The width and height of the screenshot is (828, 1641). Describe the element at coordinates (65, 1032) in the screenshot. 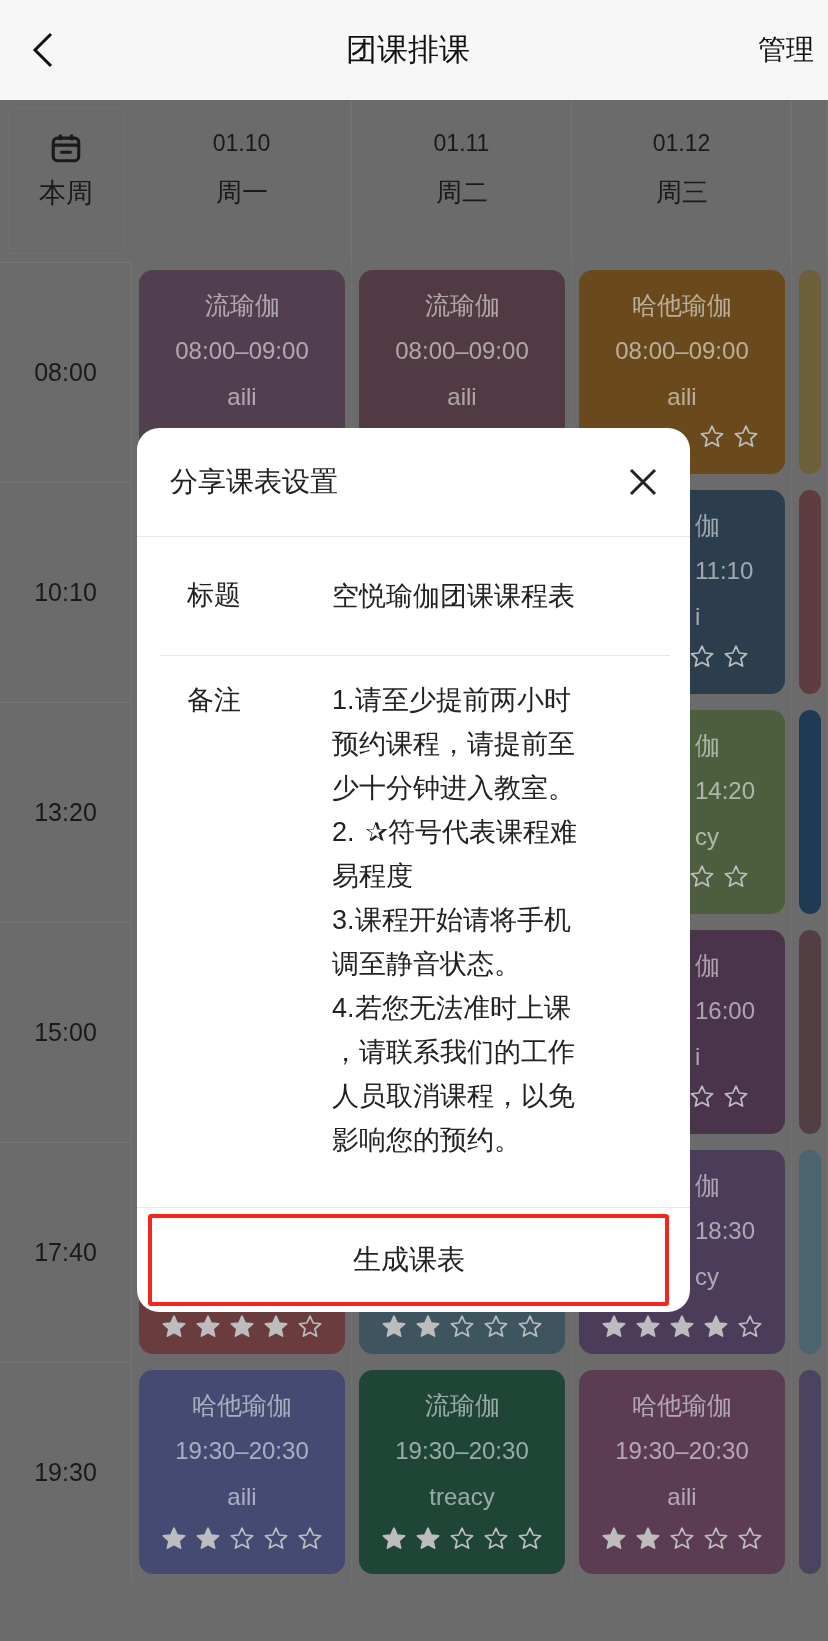

I see `time-label: 15:00` at that location.